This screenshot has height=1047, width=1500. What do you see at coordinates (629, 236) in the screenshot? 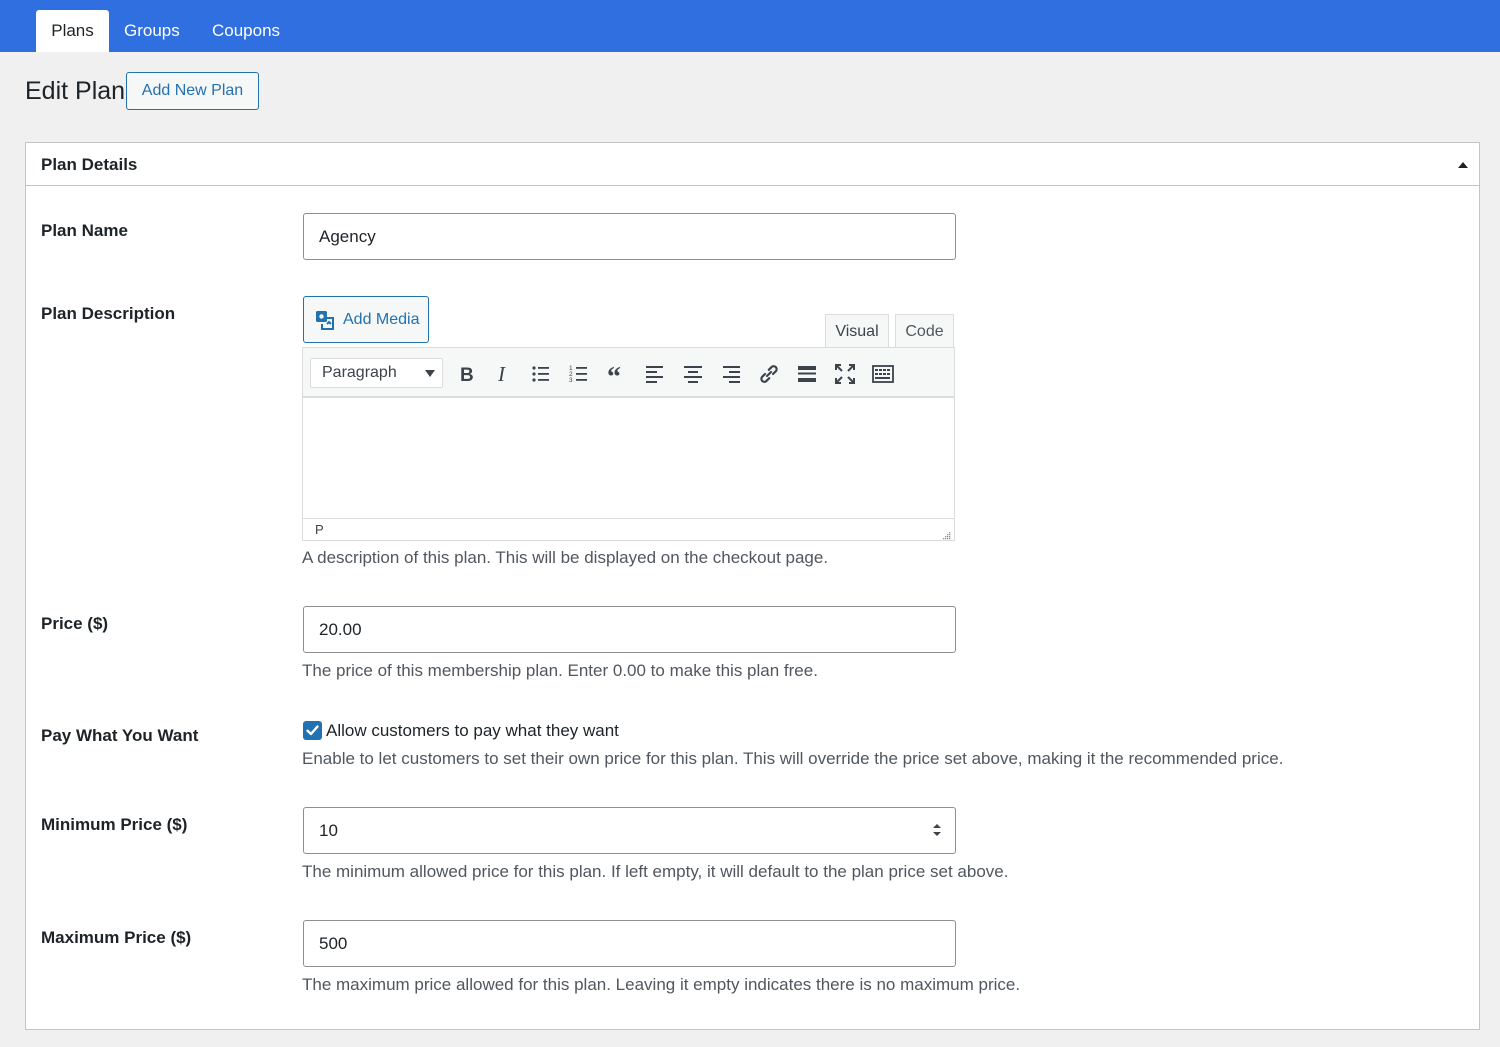
I see `plan-name-input` at bounding box center [629, 236].